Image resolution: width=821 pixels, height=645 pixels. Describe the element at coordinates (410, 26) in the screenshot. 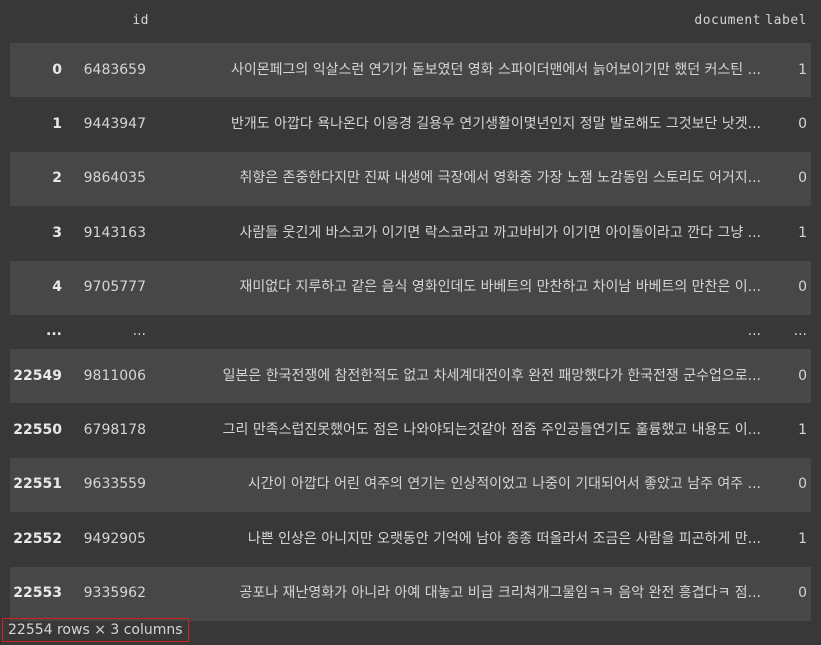

I see `table-header: id document label` at that location.